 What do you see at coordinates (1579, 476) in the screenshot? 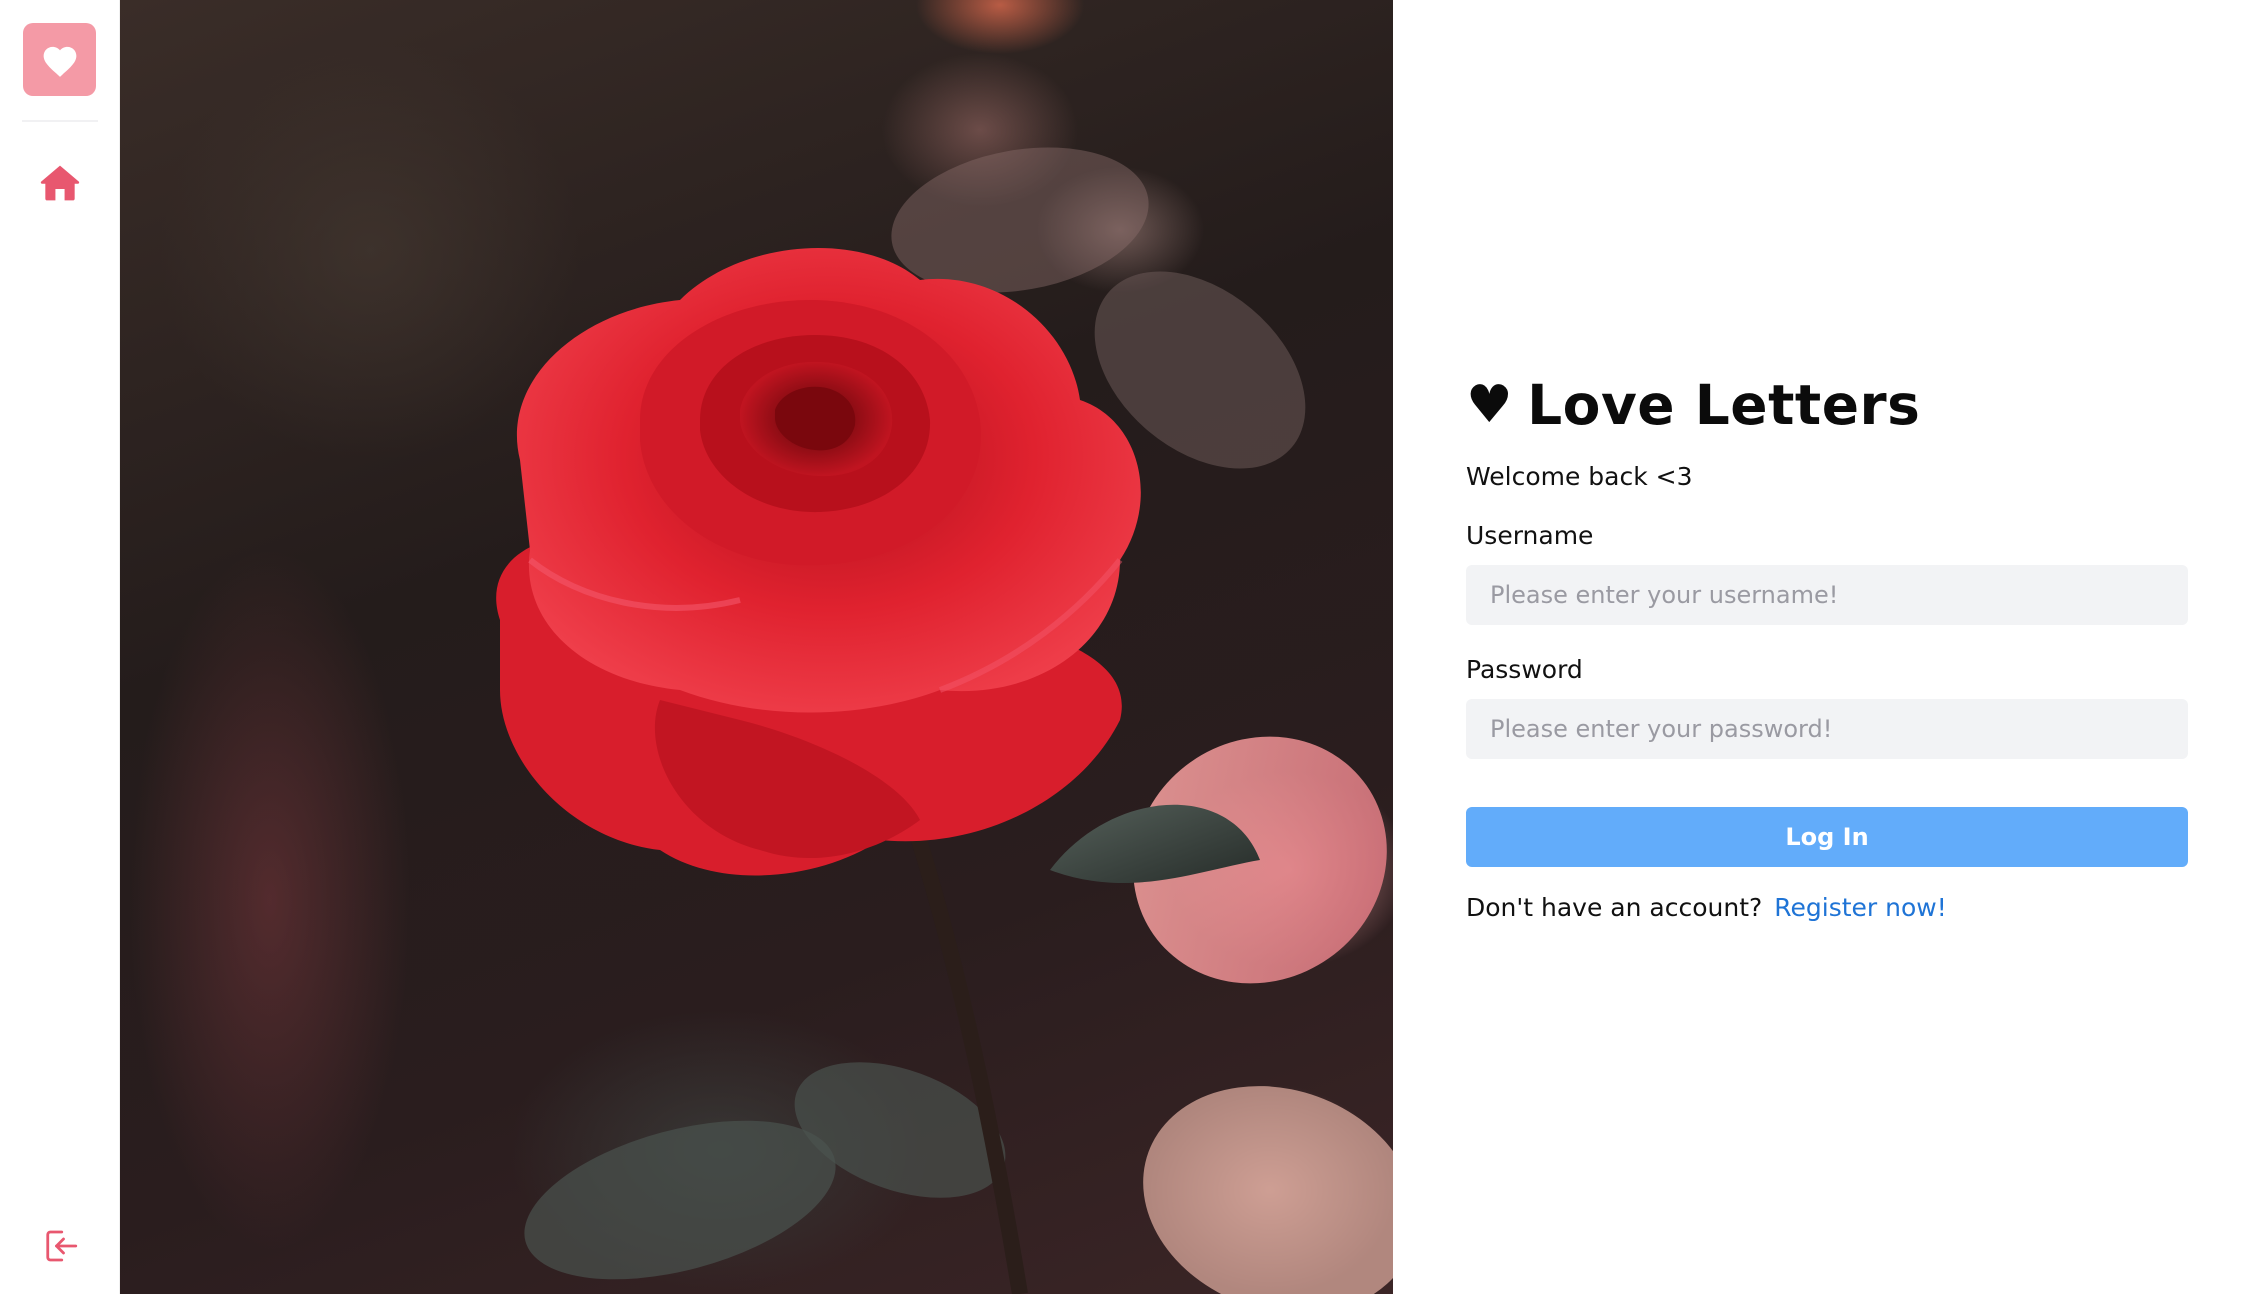
I see `welcome-message: Welcome back <3` at bounding box center [1579, 476].